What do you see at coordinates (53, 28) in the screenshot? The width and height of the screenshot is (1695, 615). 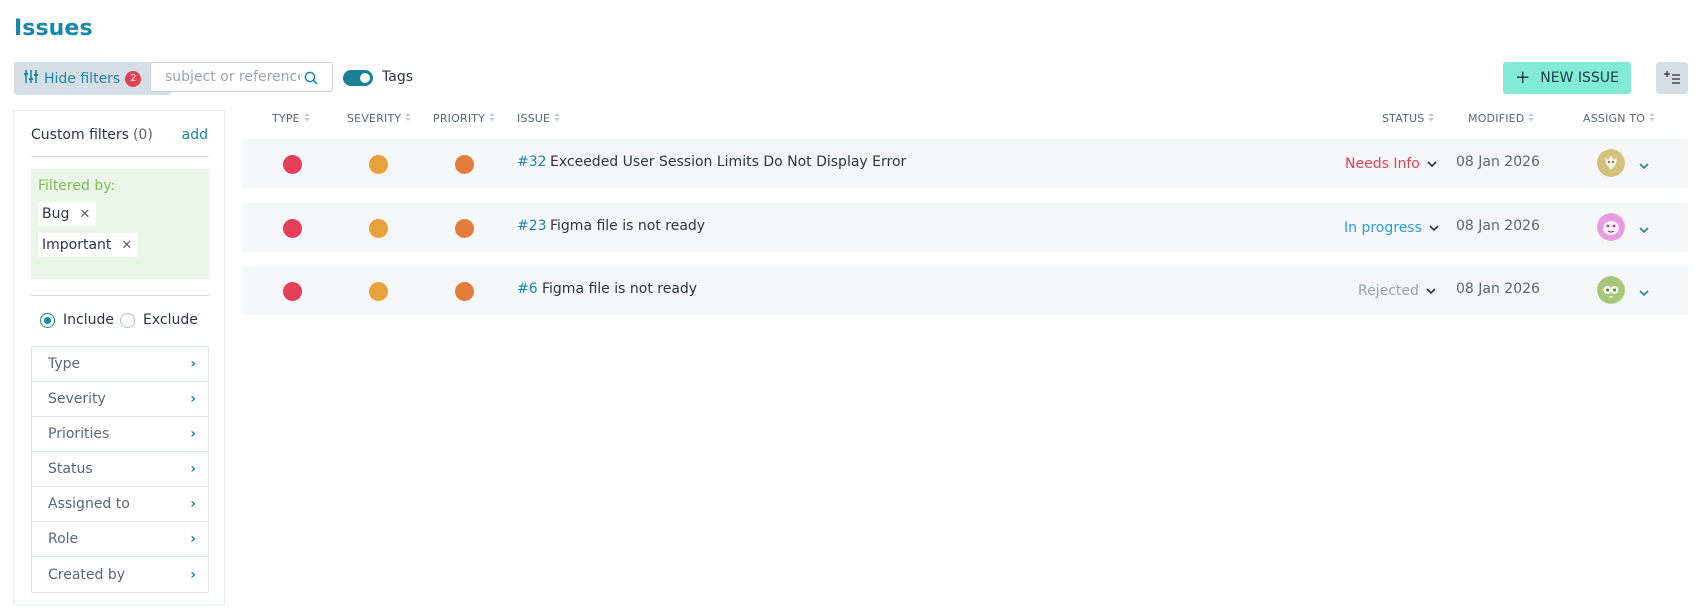 I see `page-title: Issues` at bounding box center [53, 28].